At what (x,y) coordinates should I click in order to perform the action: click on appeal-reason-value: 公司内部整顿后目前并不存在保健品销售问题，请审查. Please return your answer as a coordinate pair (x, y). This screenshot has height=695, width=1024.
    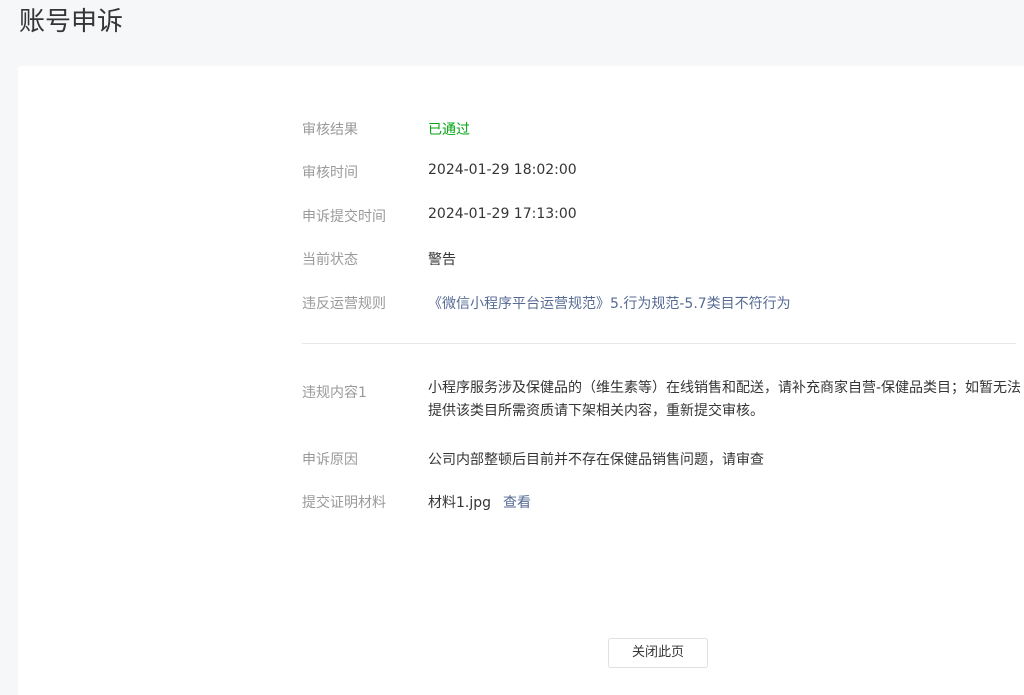
    Looking at the image, I should click on (596, 460).